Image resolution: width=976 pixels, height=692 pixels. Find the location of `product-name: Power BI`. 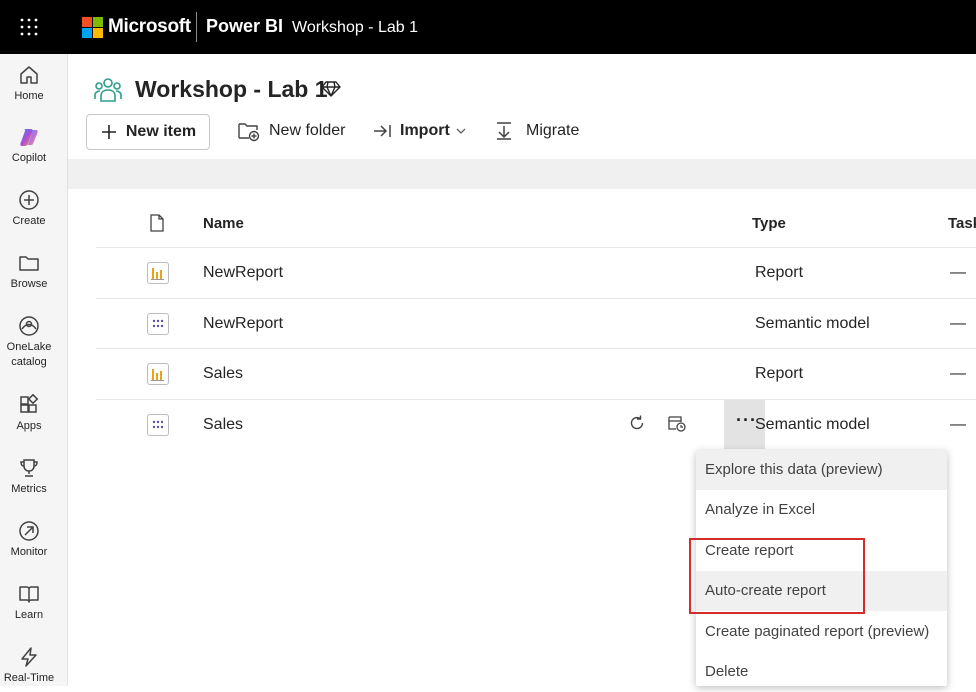

product-name: Power BI is located at coordinates (244, 26).